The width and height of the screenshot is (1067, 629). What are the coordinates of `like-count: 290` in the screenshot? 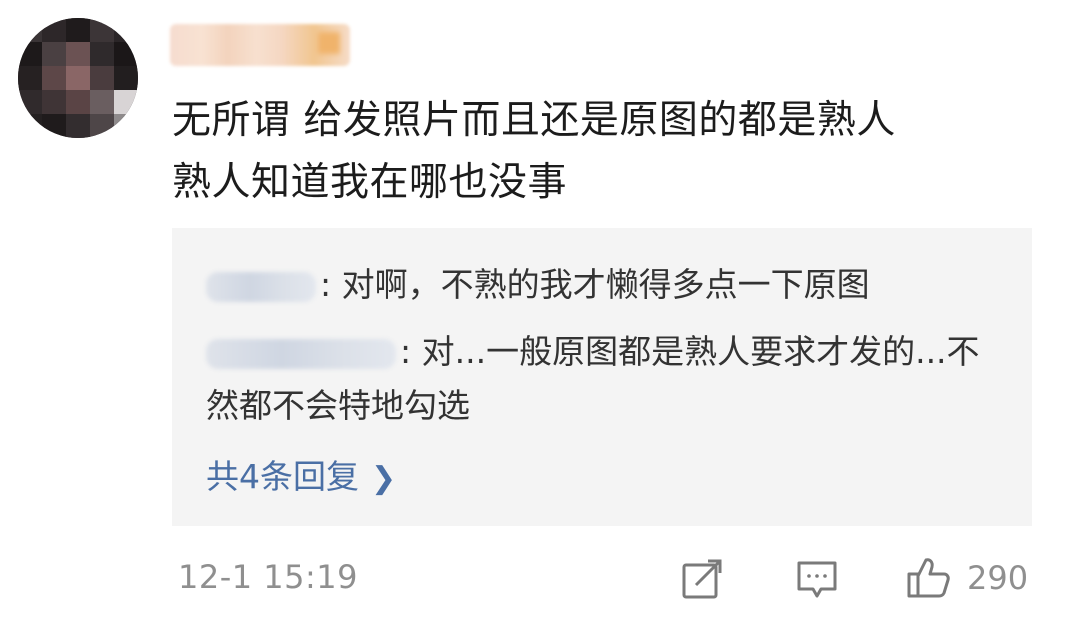 It's located at (998, 578).